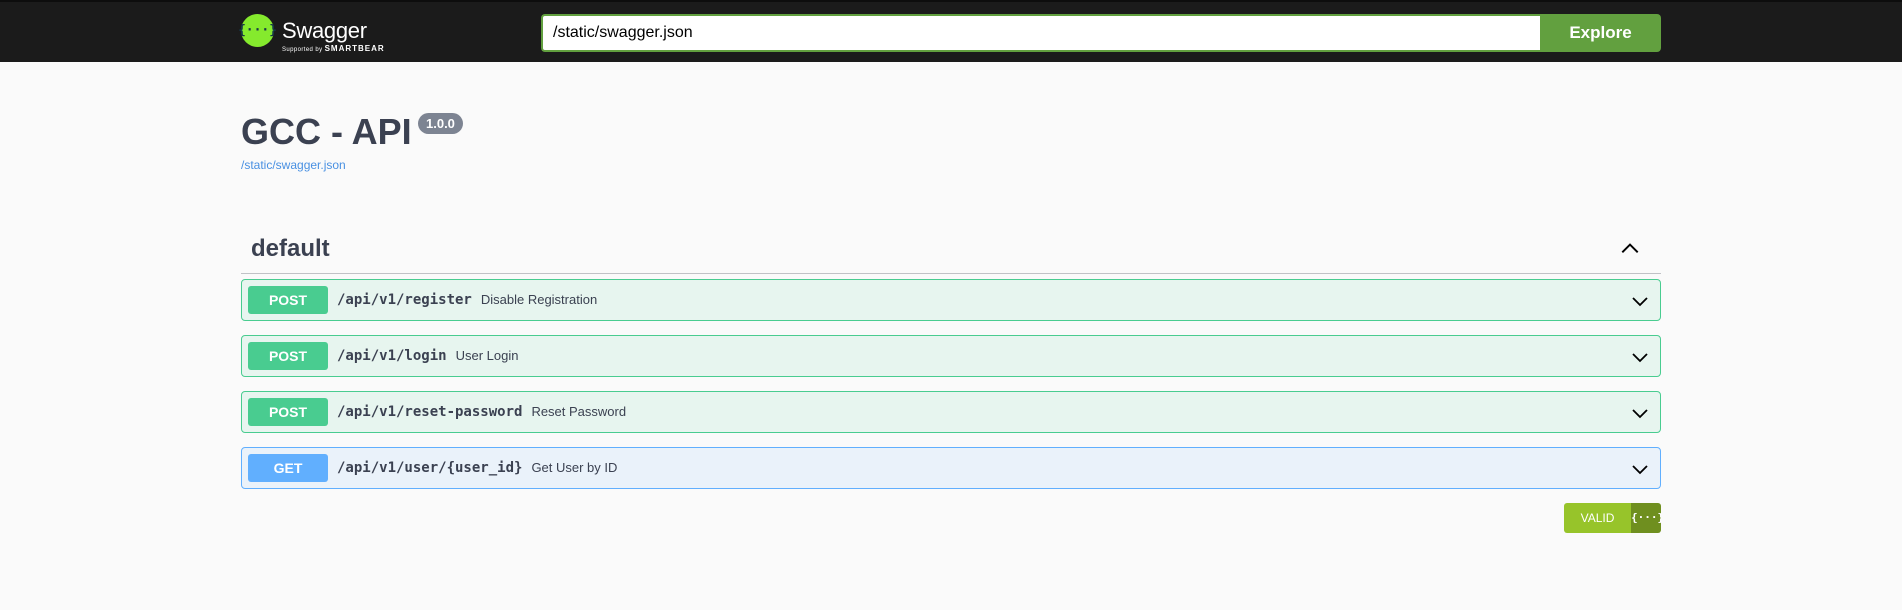 This screenshot has width=1902, height=610. Describe the element at coordinates (404, 300) in the screenshot. I see `operation-path-text: /api/v1/register` at that location.